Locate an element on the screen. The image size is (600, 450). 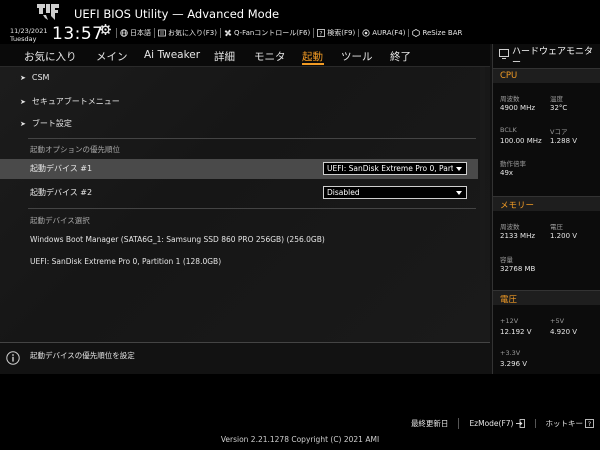
help-bar: 起動デバイスの優先順位を設定 is located at coordinates (245, 358).